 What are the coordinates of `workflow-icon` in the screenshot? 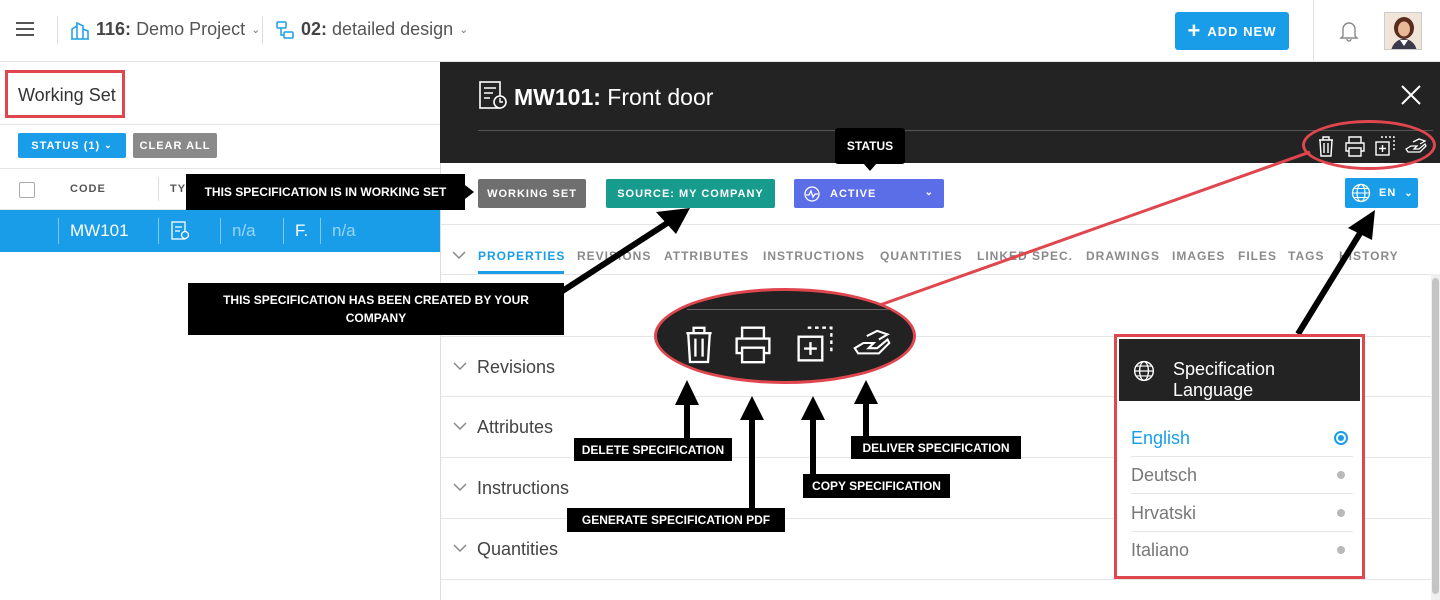 It's located at (285, 29).